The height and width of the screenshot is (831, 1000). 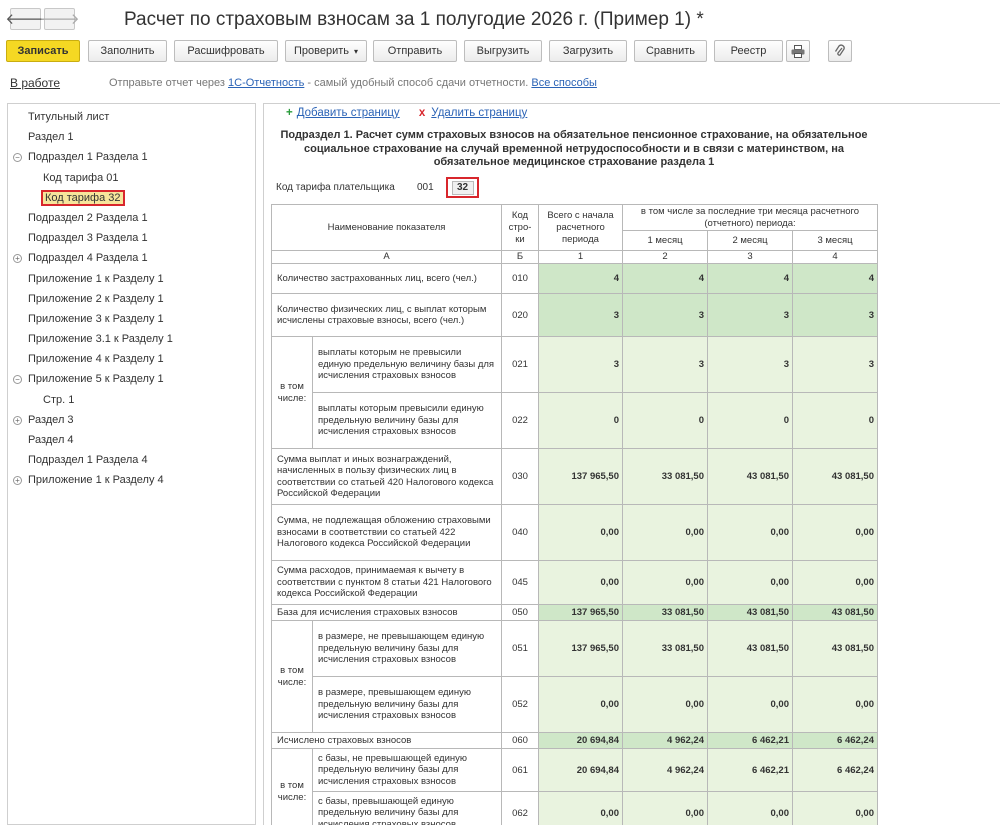 I want to click on tree-item: Титульный лист, so click(x=131, y=117).